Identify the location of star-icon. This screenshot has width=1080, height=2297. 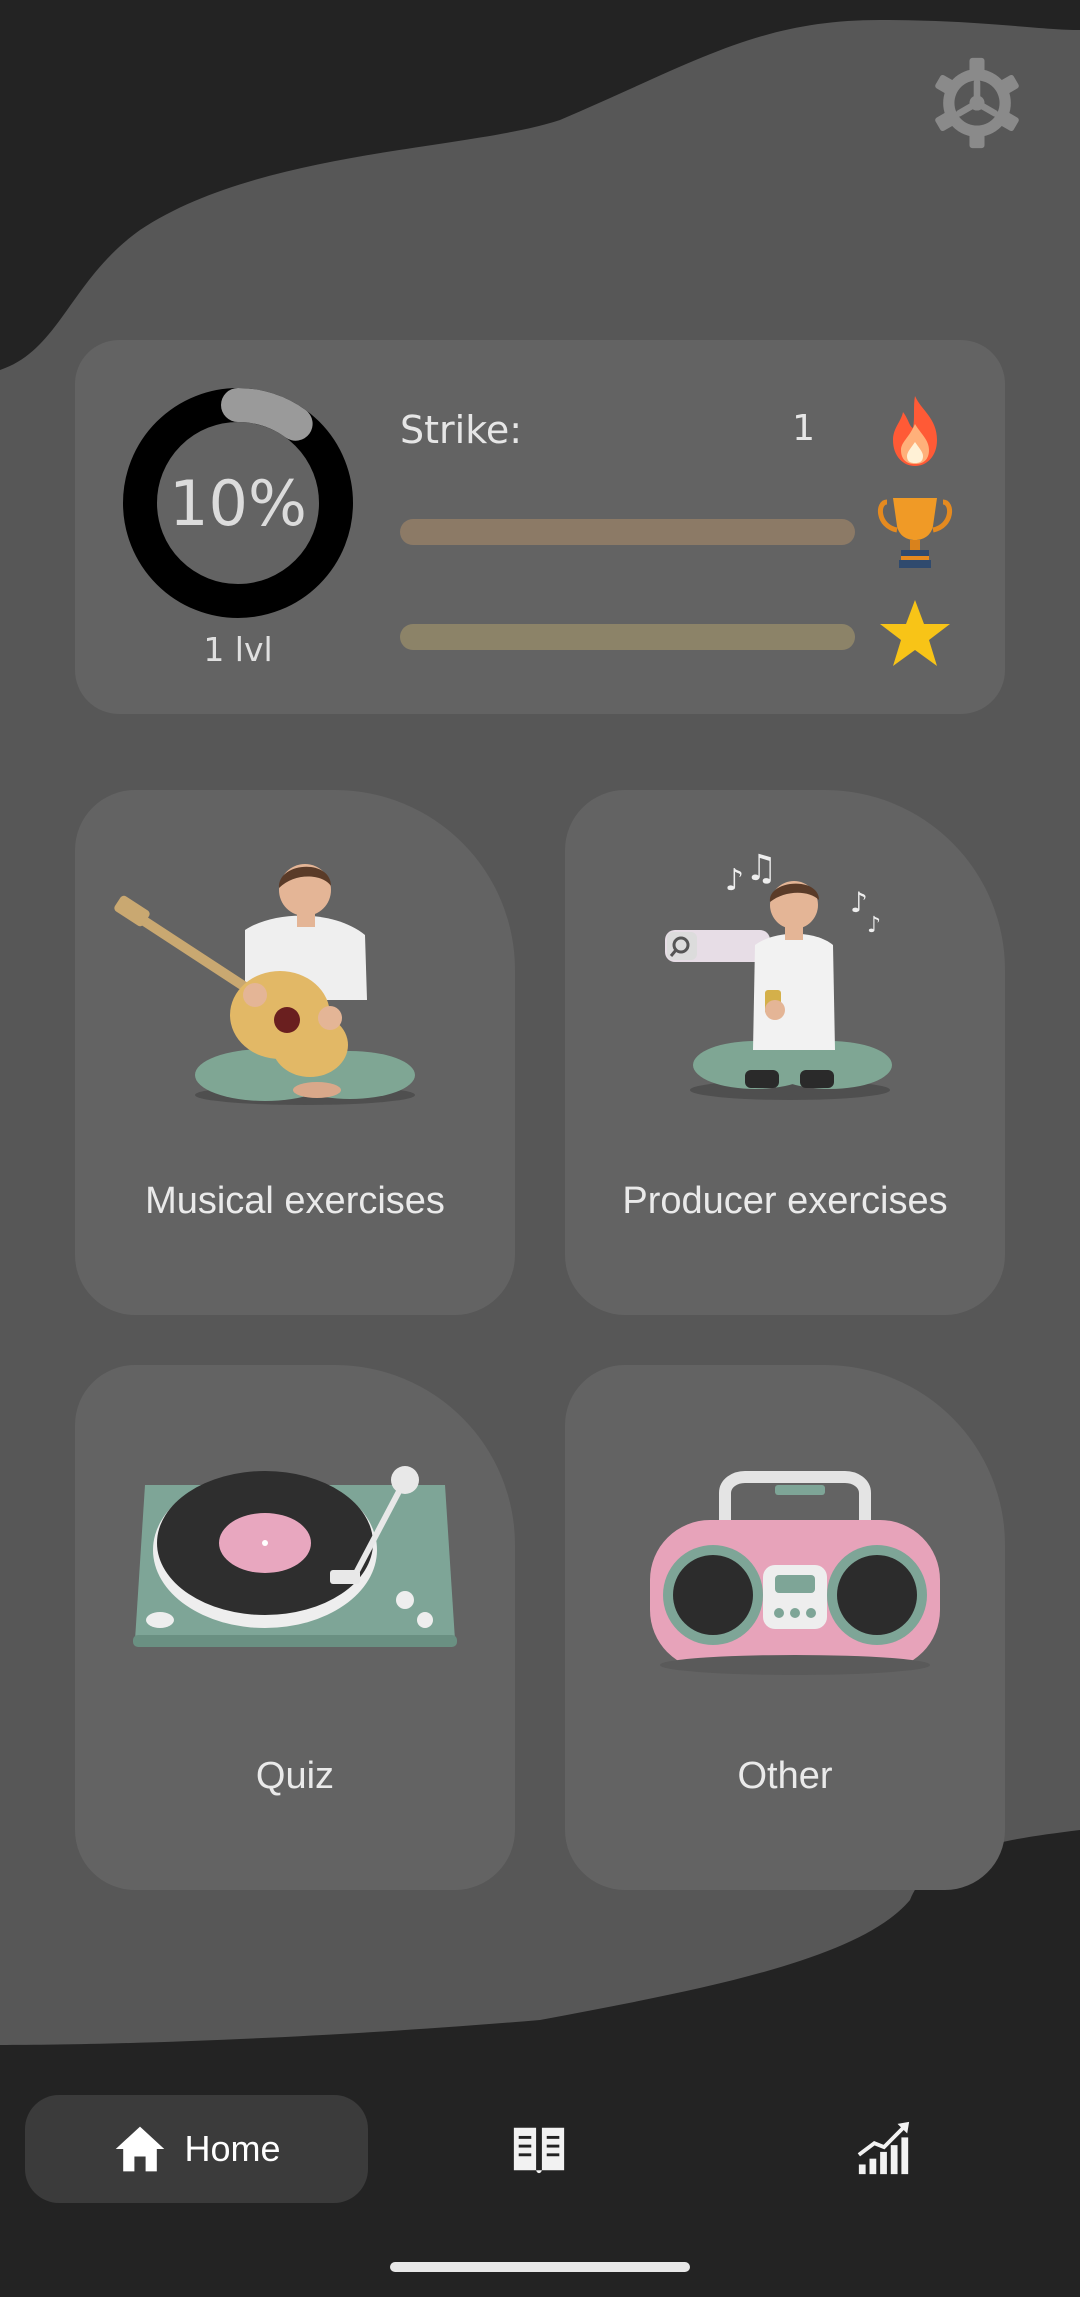
(915, 634).